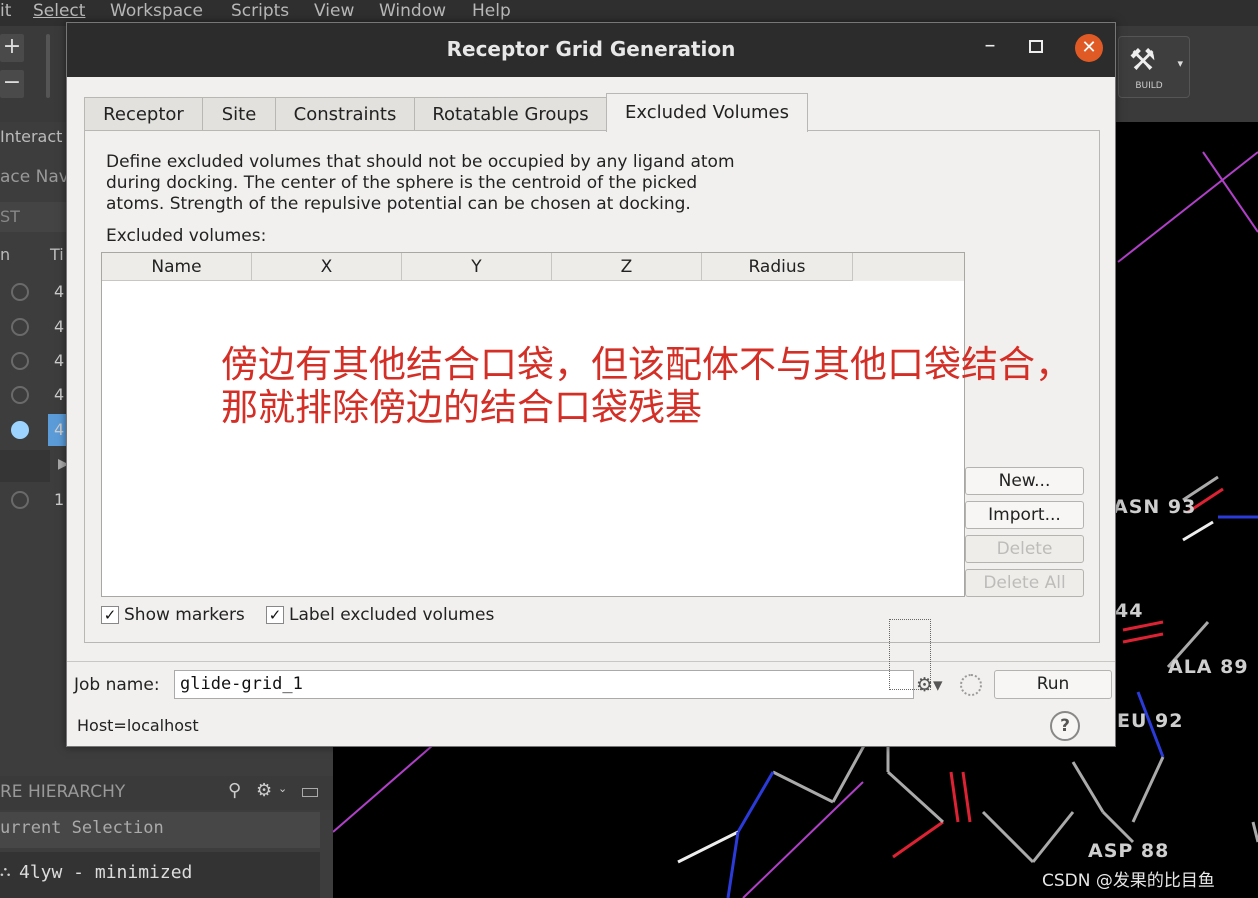  What do you see at coordinates (646, 364) in the screenshot?
I see `annotation-line: 傍边有其他结合口袋，但该配体不与其他口袋结合，` at bounding box center [646, 364].